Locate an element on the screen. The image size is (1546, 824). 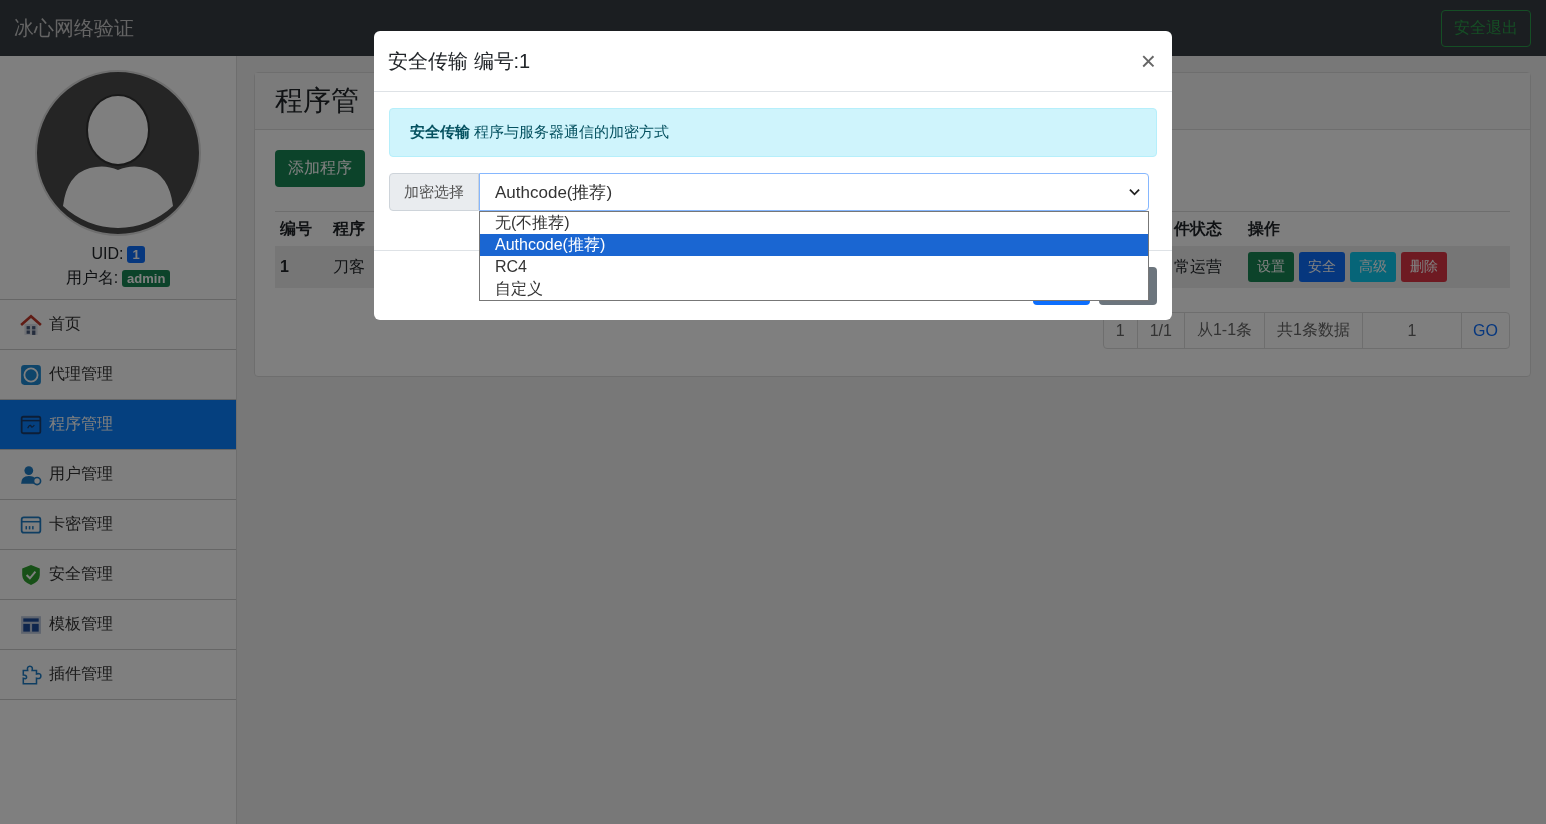
encryption-select: Authcode(推荐) is located at coordinates (814, 192).